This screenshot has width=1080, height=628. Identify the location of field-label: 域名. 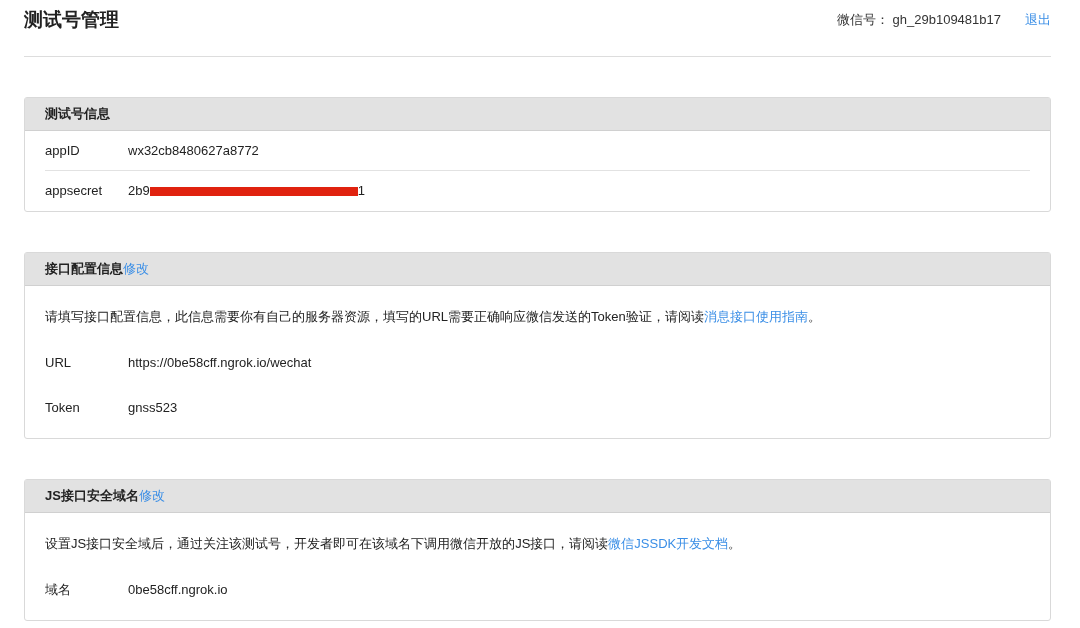
(58, 589).